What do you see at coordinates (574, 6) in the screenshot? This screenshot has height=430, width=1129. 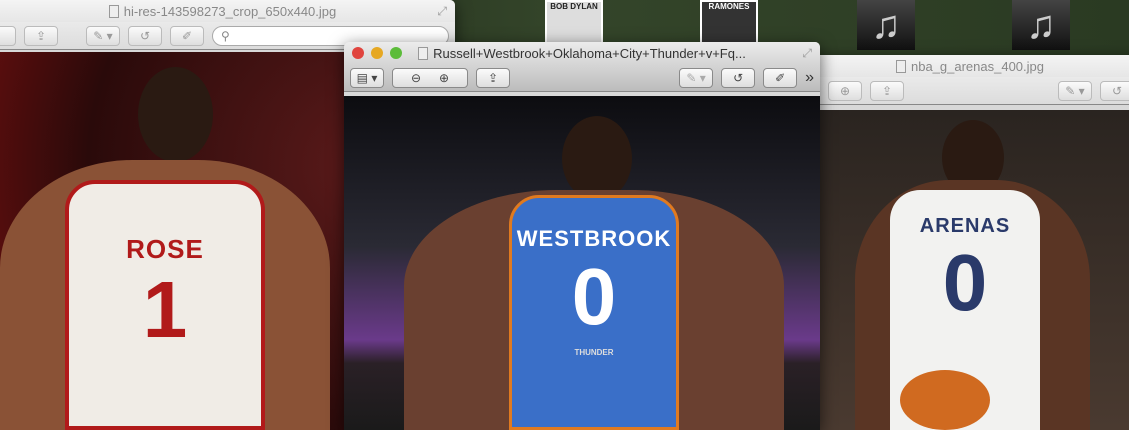 I see `album-label: BOB DYLAN` at bounding box center [574, 6].